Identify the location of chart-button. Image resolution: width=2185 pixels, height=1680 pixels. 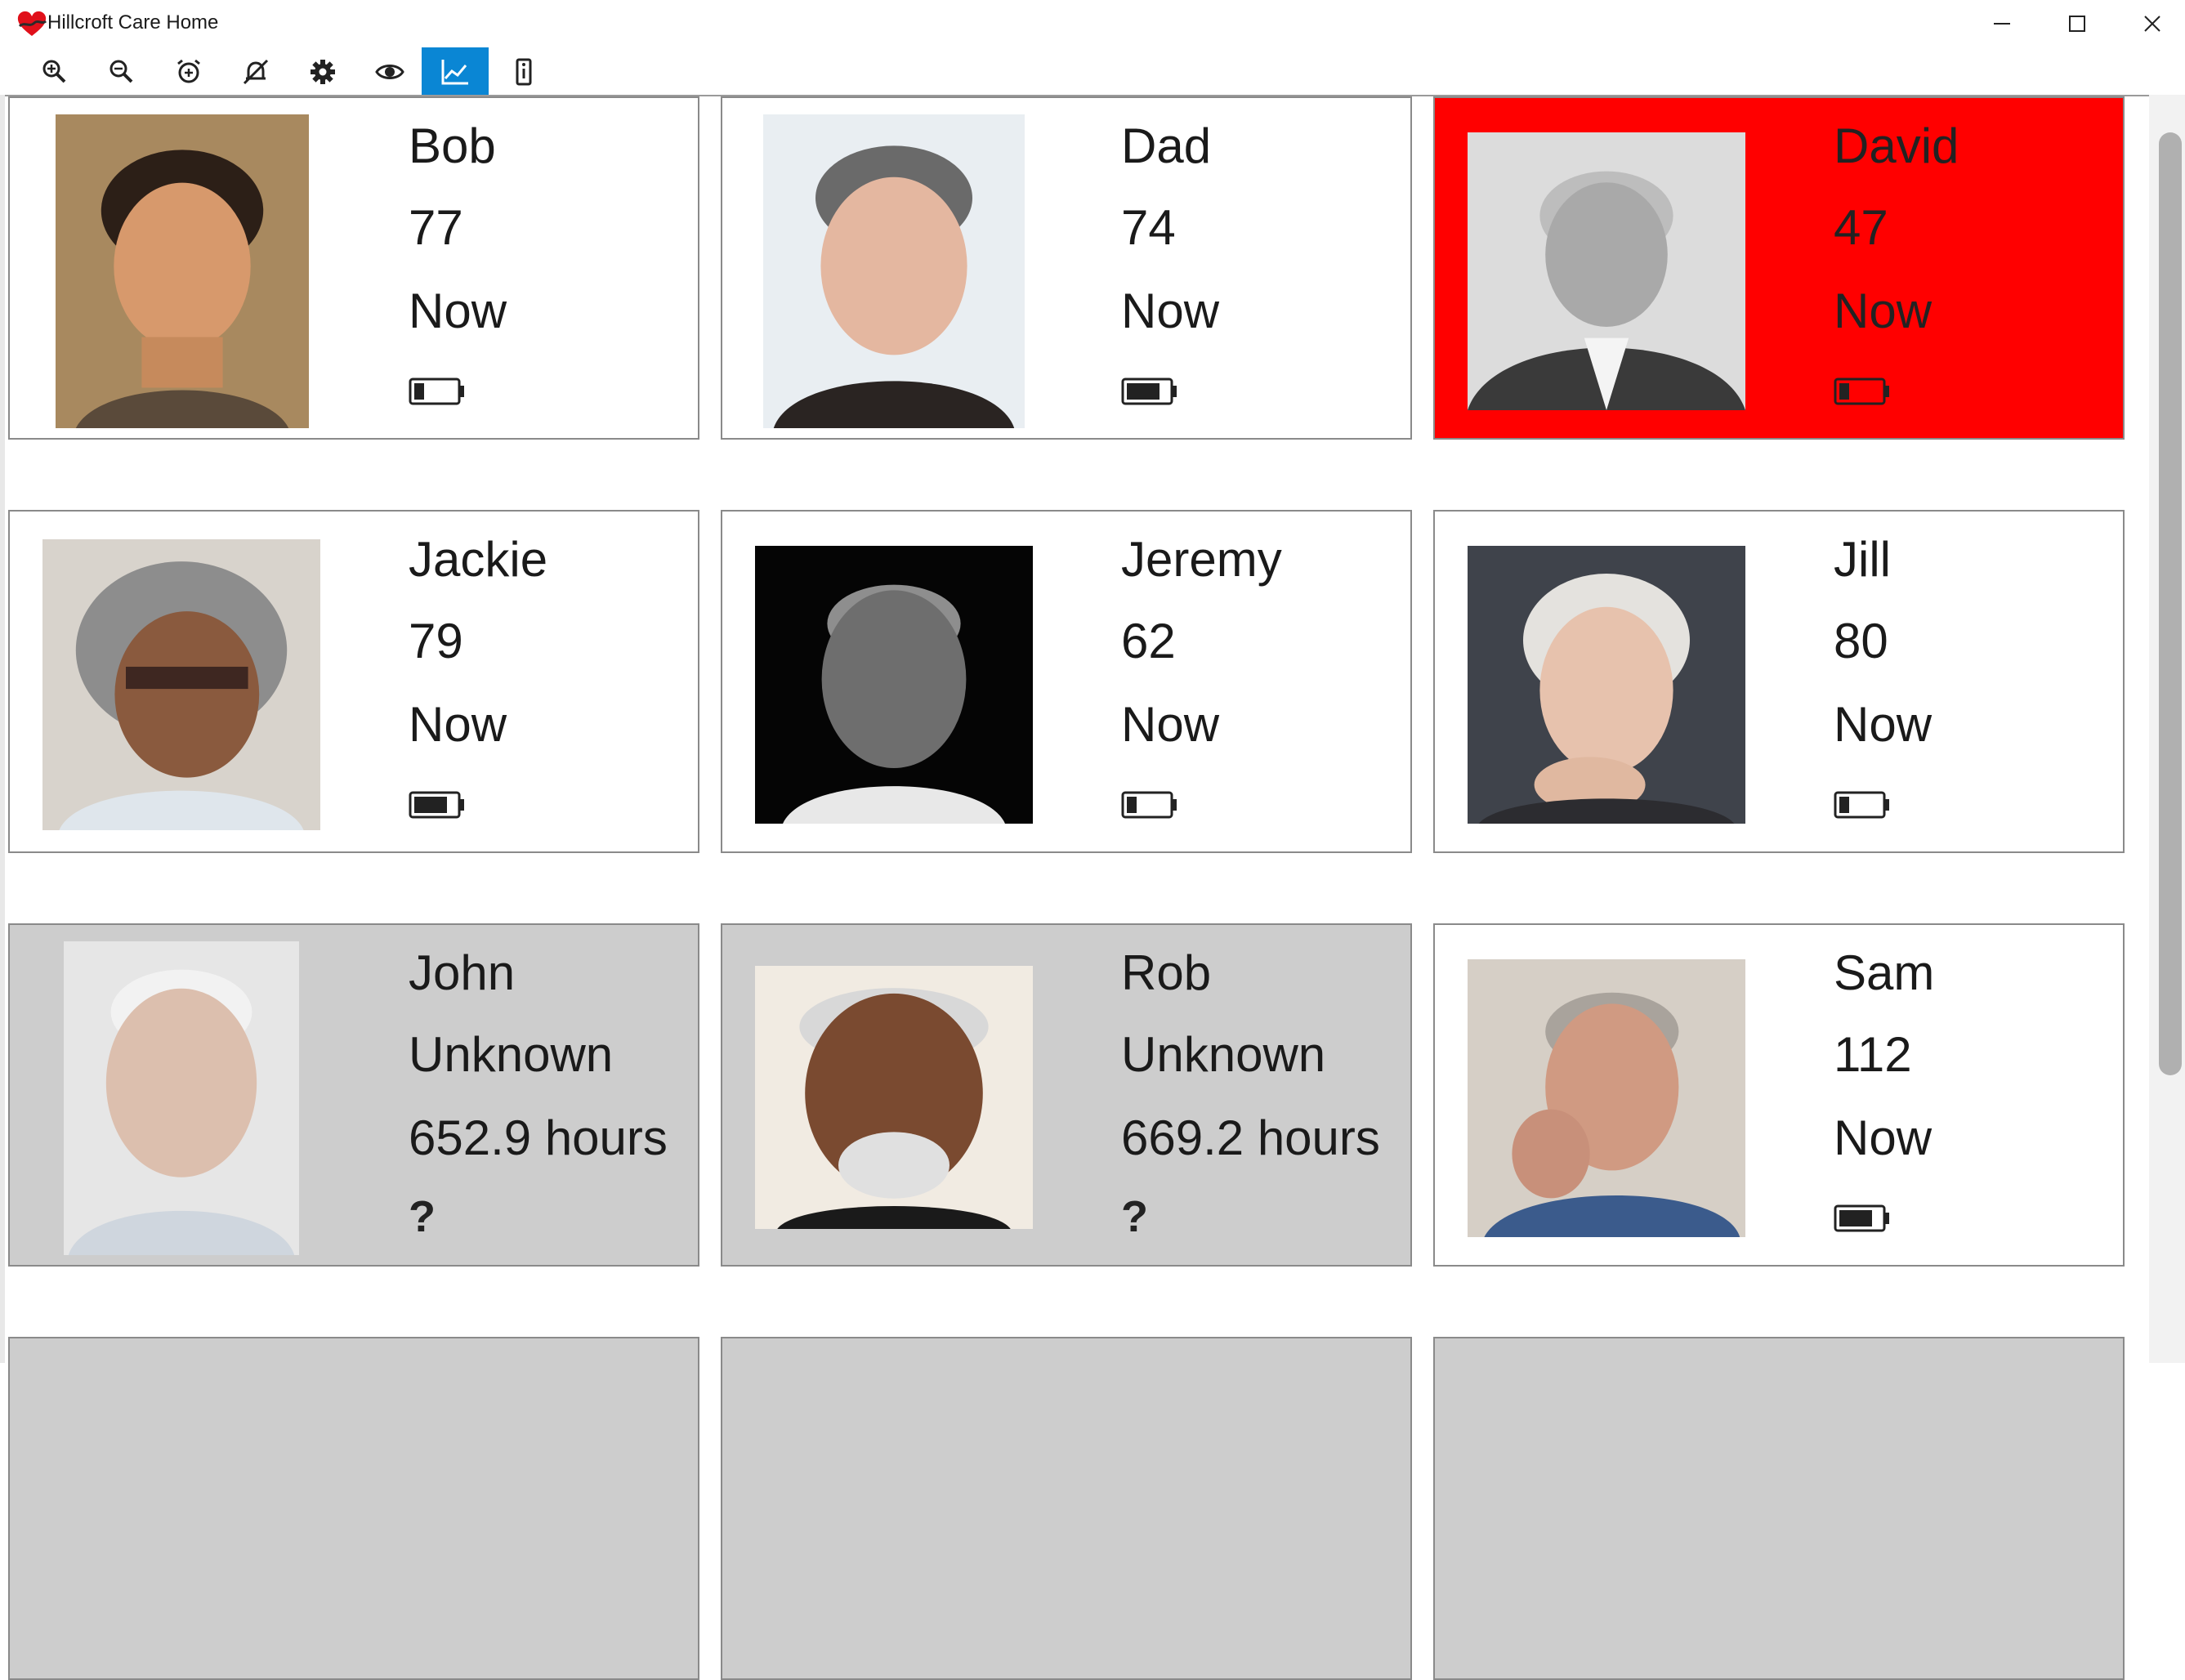
(455, 71).